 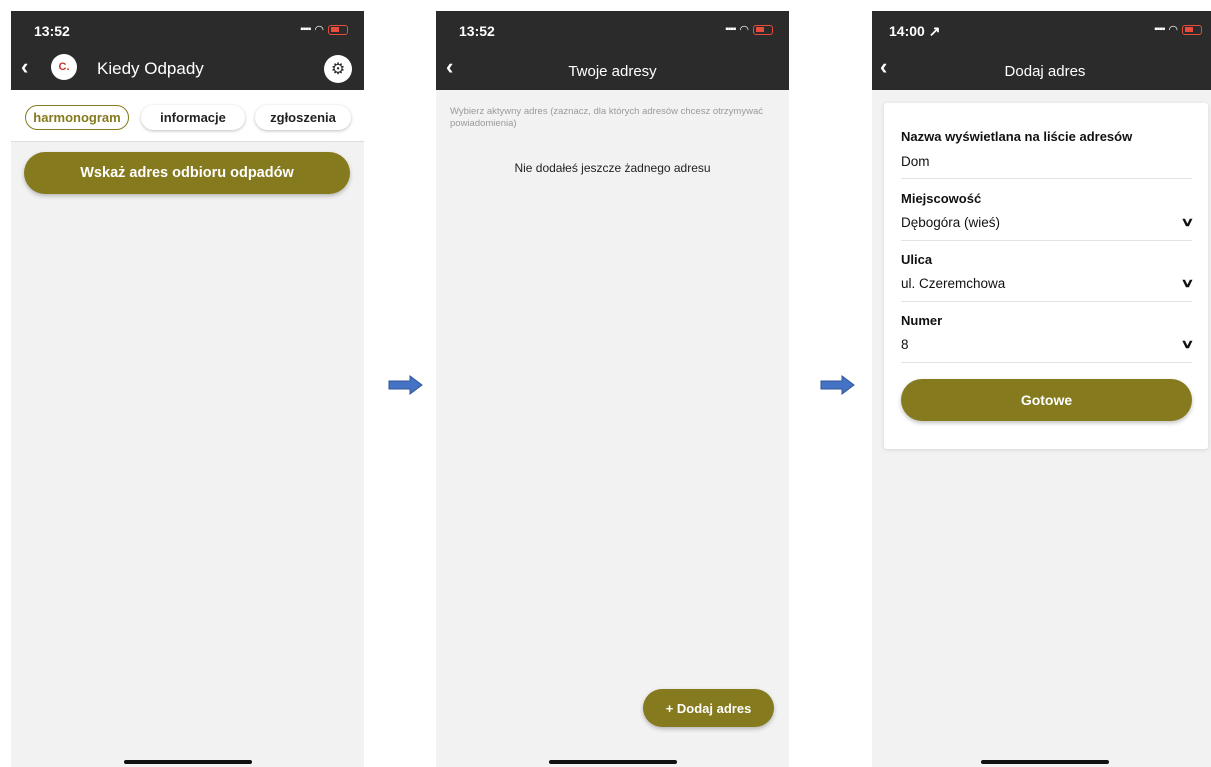 What do you see at coordinates (917, 259) in the screenshot?
I see `street-label: Ulica` at bounding box center [917, 259].